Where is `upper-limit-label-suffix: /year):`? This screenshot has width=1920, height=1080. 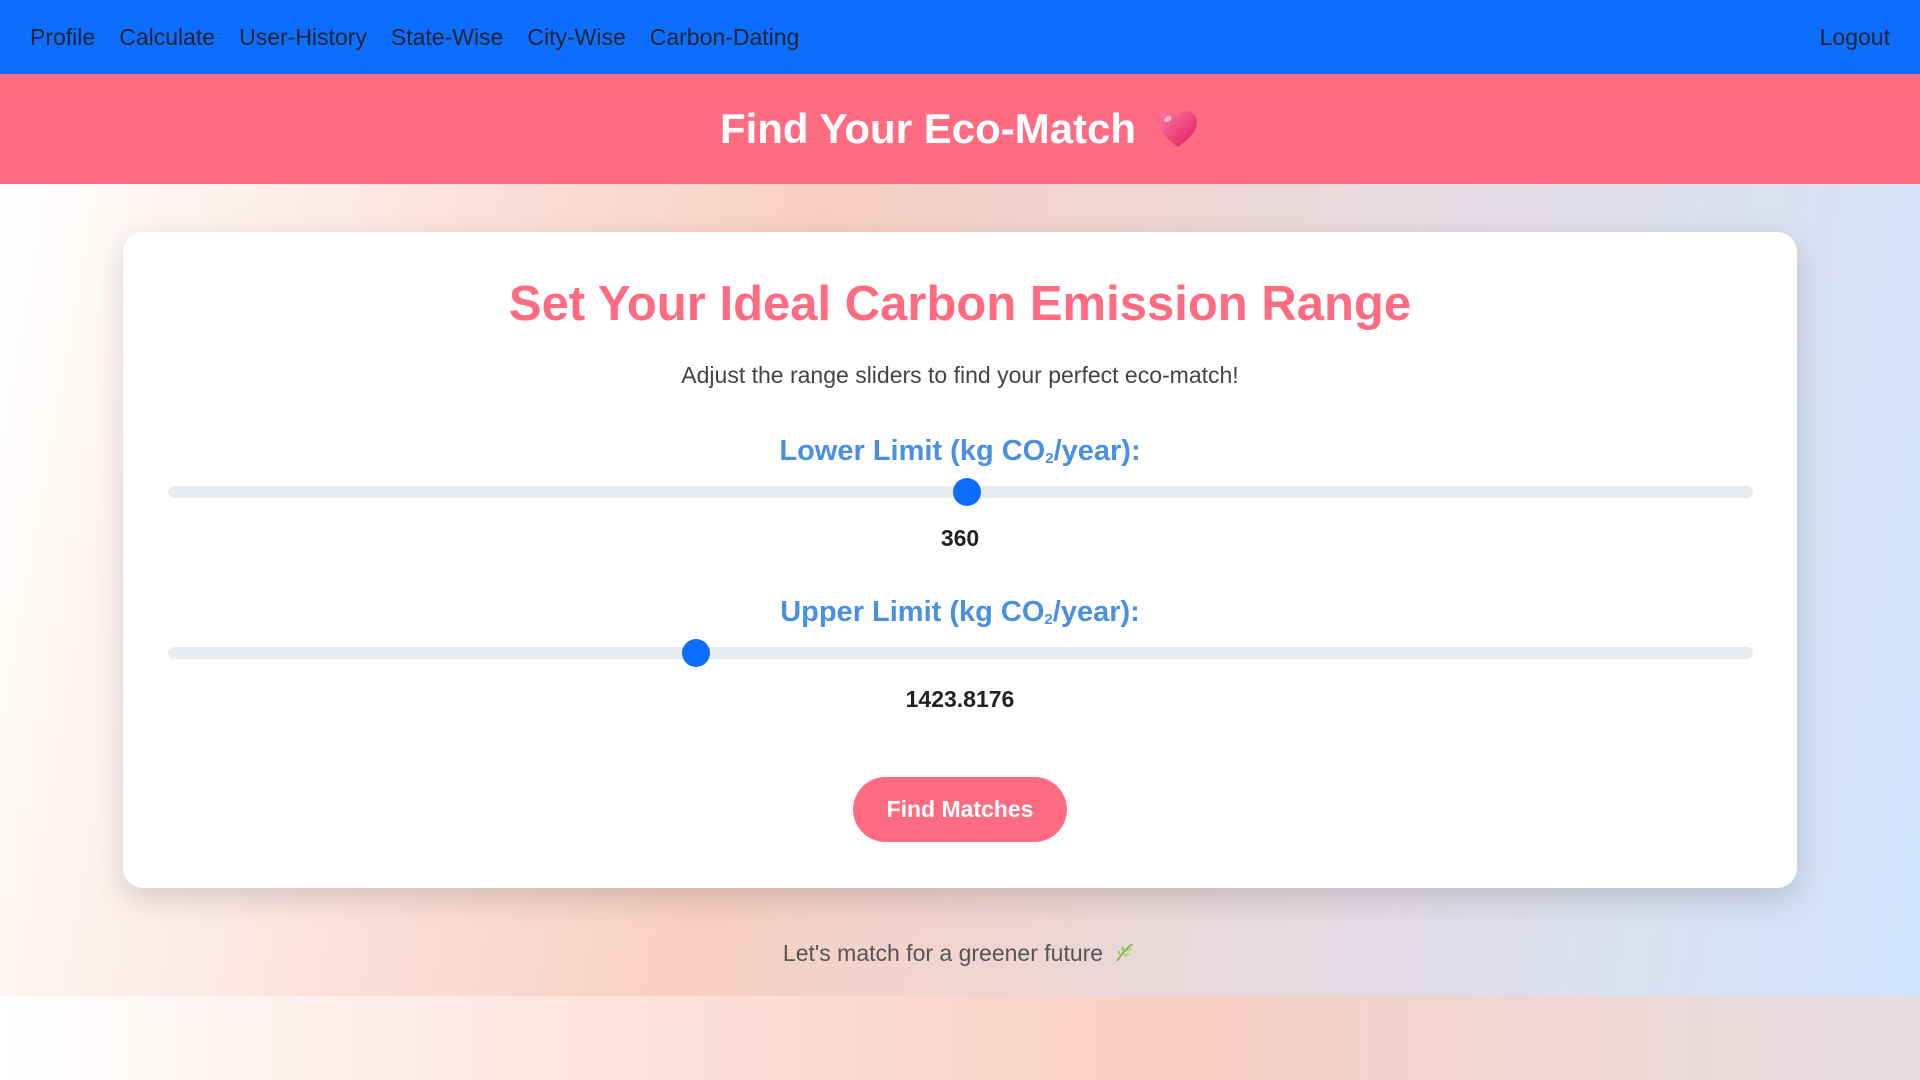 upper-limit-label-suffix: /year): is located at coordinates (1096, 612).